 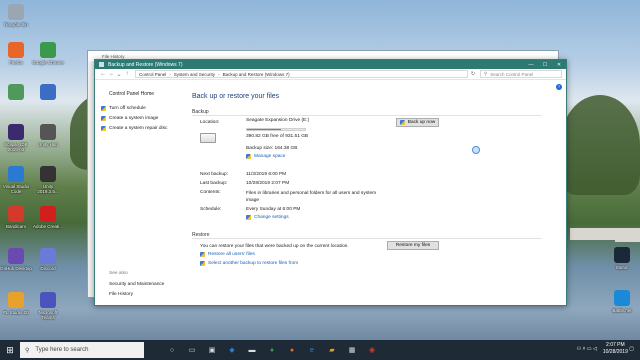 What do you see at coordinates (473, 74) in the screenshot?
I see `refresh-icon: ↻` at bounding box center [473, 74].